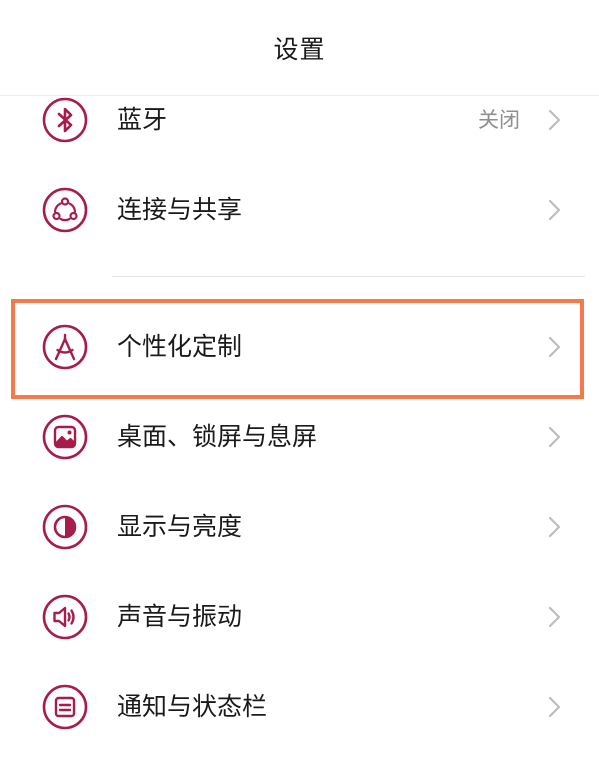 The image size is (599, 768). Describe the element at coordinates (180, 209) in the screenshot. I see `settings-item-label: 连接与共享` at that location.